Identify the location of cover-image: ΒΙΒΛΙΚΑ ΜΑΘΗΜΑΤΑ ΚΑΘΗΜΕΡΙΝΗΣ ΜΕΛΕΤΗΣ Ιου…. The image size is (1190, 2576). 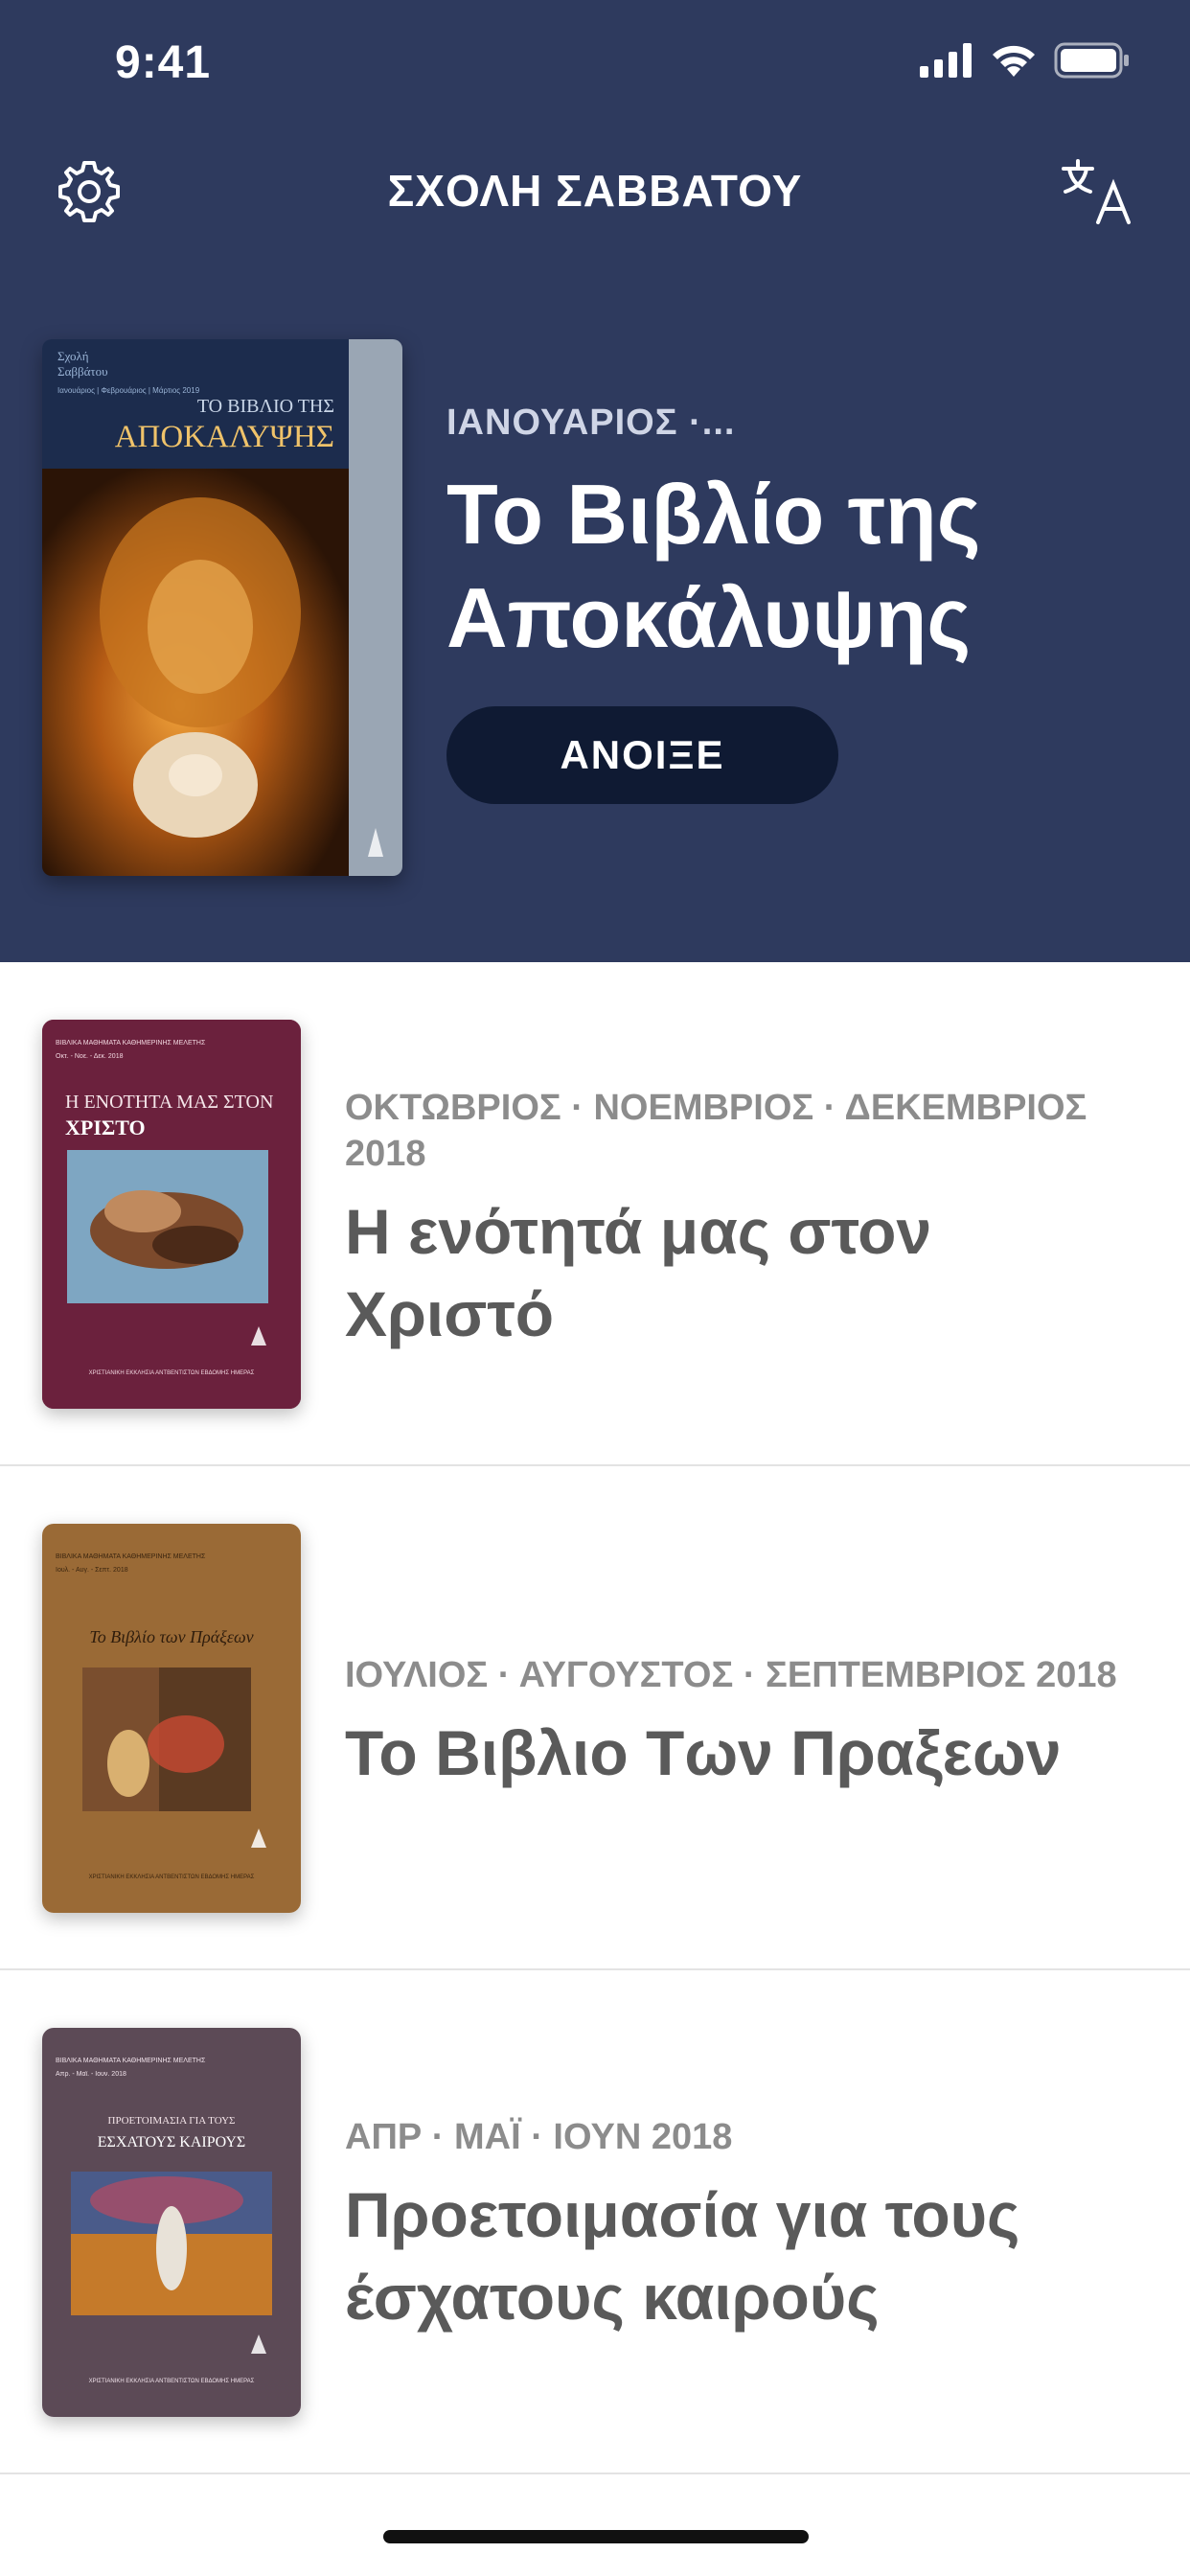
(171, 1718).